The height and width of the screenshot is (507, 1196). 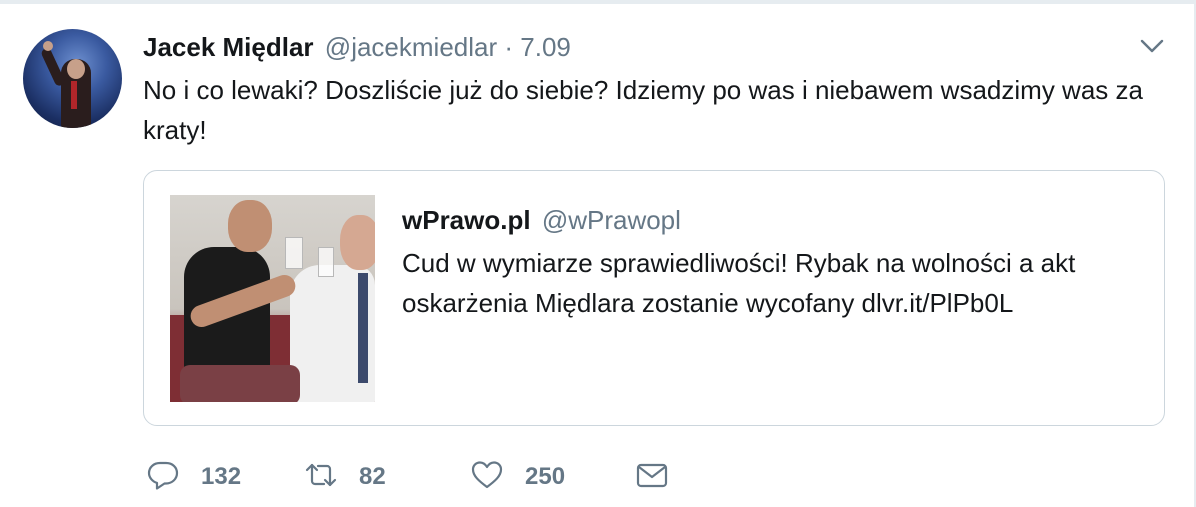 What do you see at coordinates (1152, 46) in the screenshot?
I see `chevron-down-icon` at bounding box center [1152, 46].